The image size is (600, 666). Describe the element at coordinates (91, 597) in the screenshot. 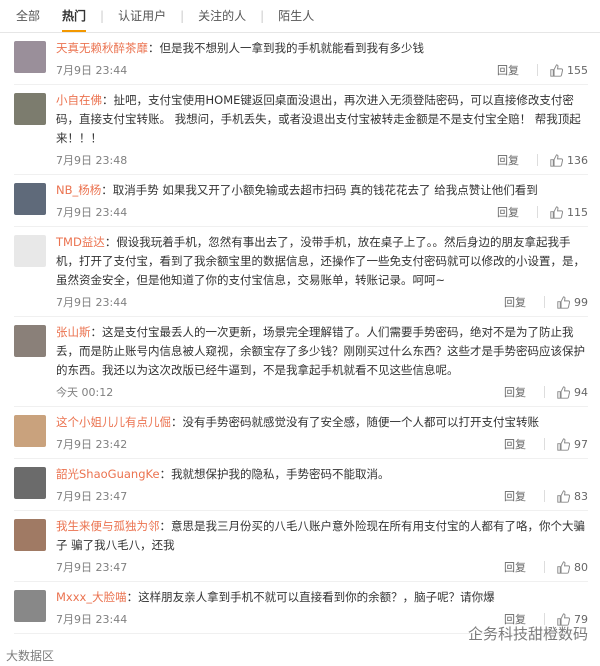

I see `commenter-name: Mxxx_大脸喵` at that location.